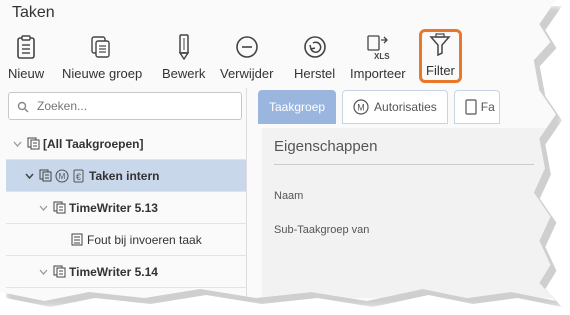 The image size is (570, 315). Describe the element at coordinates (184, 73) in the screenshot. I see `edit-button-label: Bewerk` at that location.